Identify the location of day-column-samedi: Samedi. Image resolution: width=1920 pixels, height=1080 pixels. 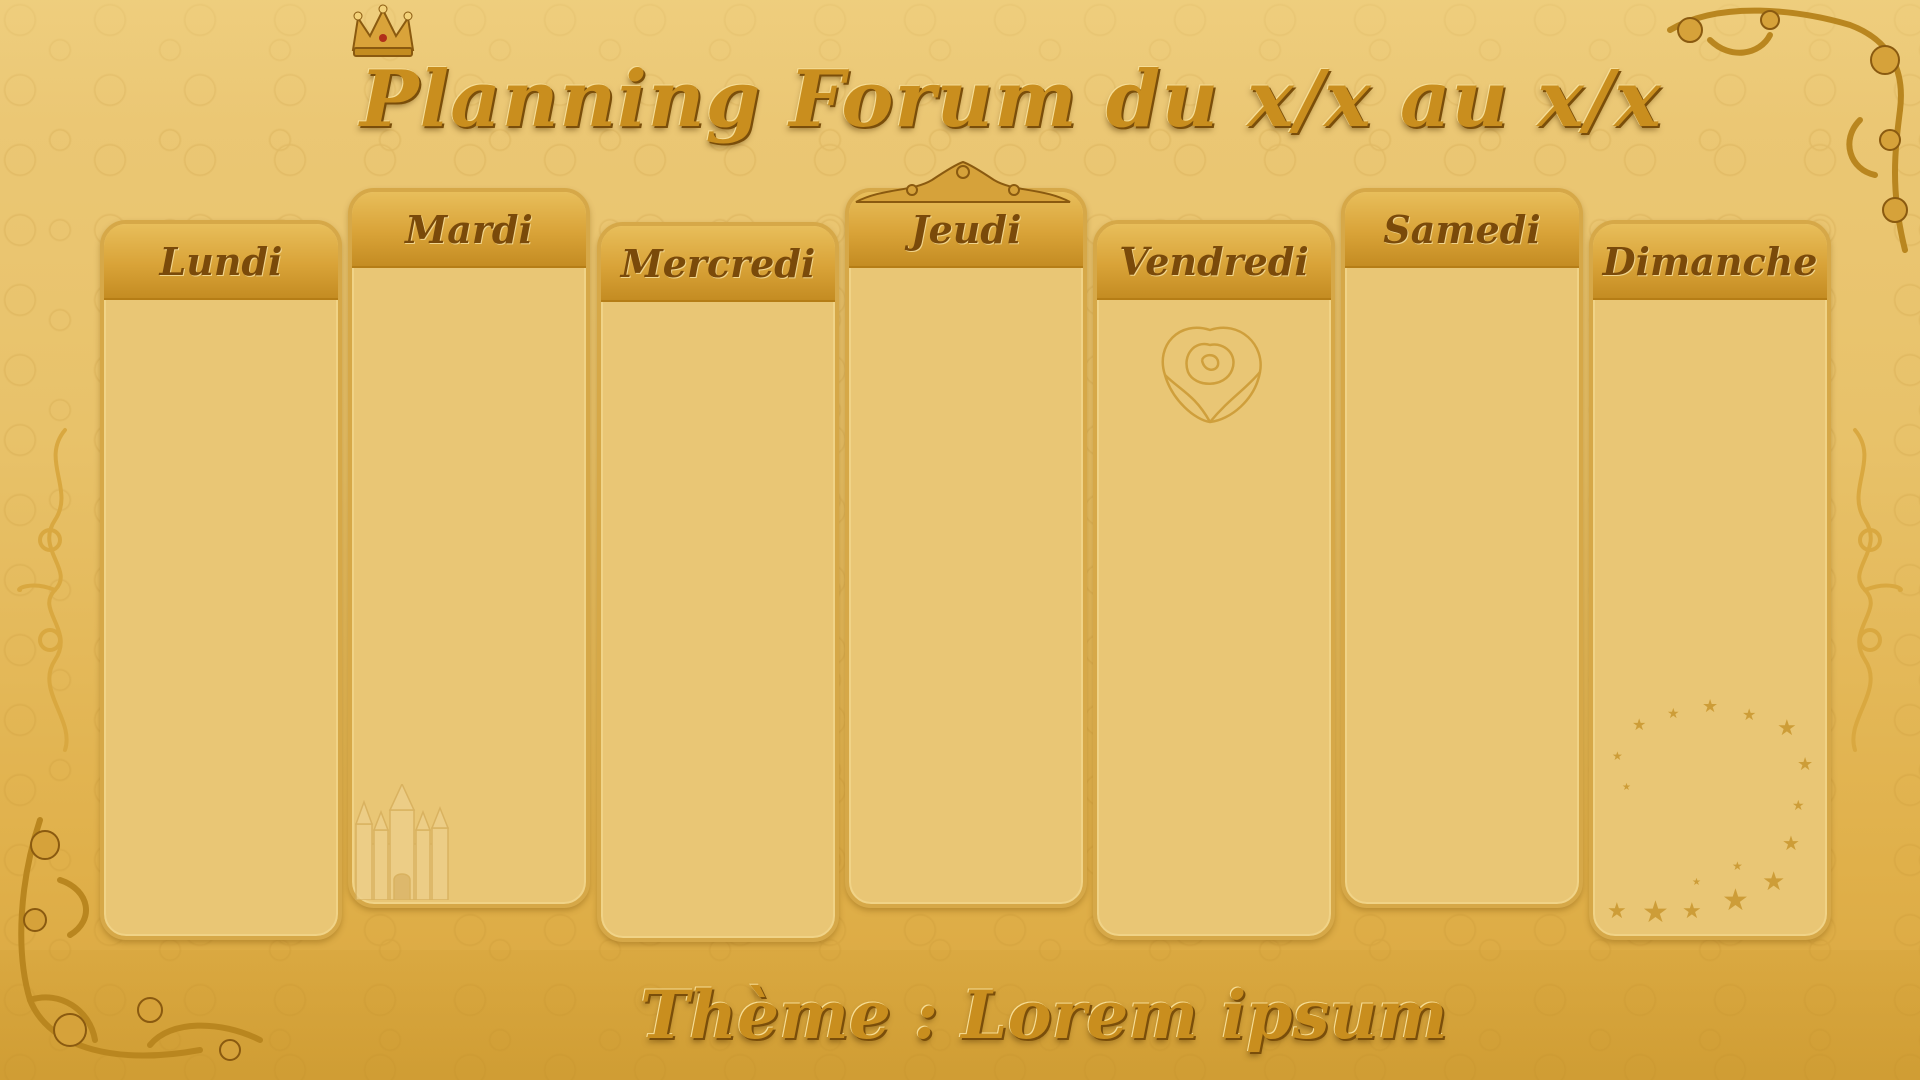
(1462, 548).